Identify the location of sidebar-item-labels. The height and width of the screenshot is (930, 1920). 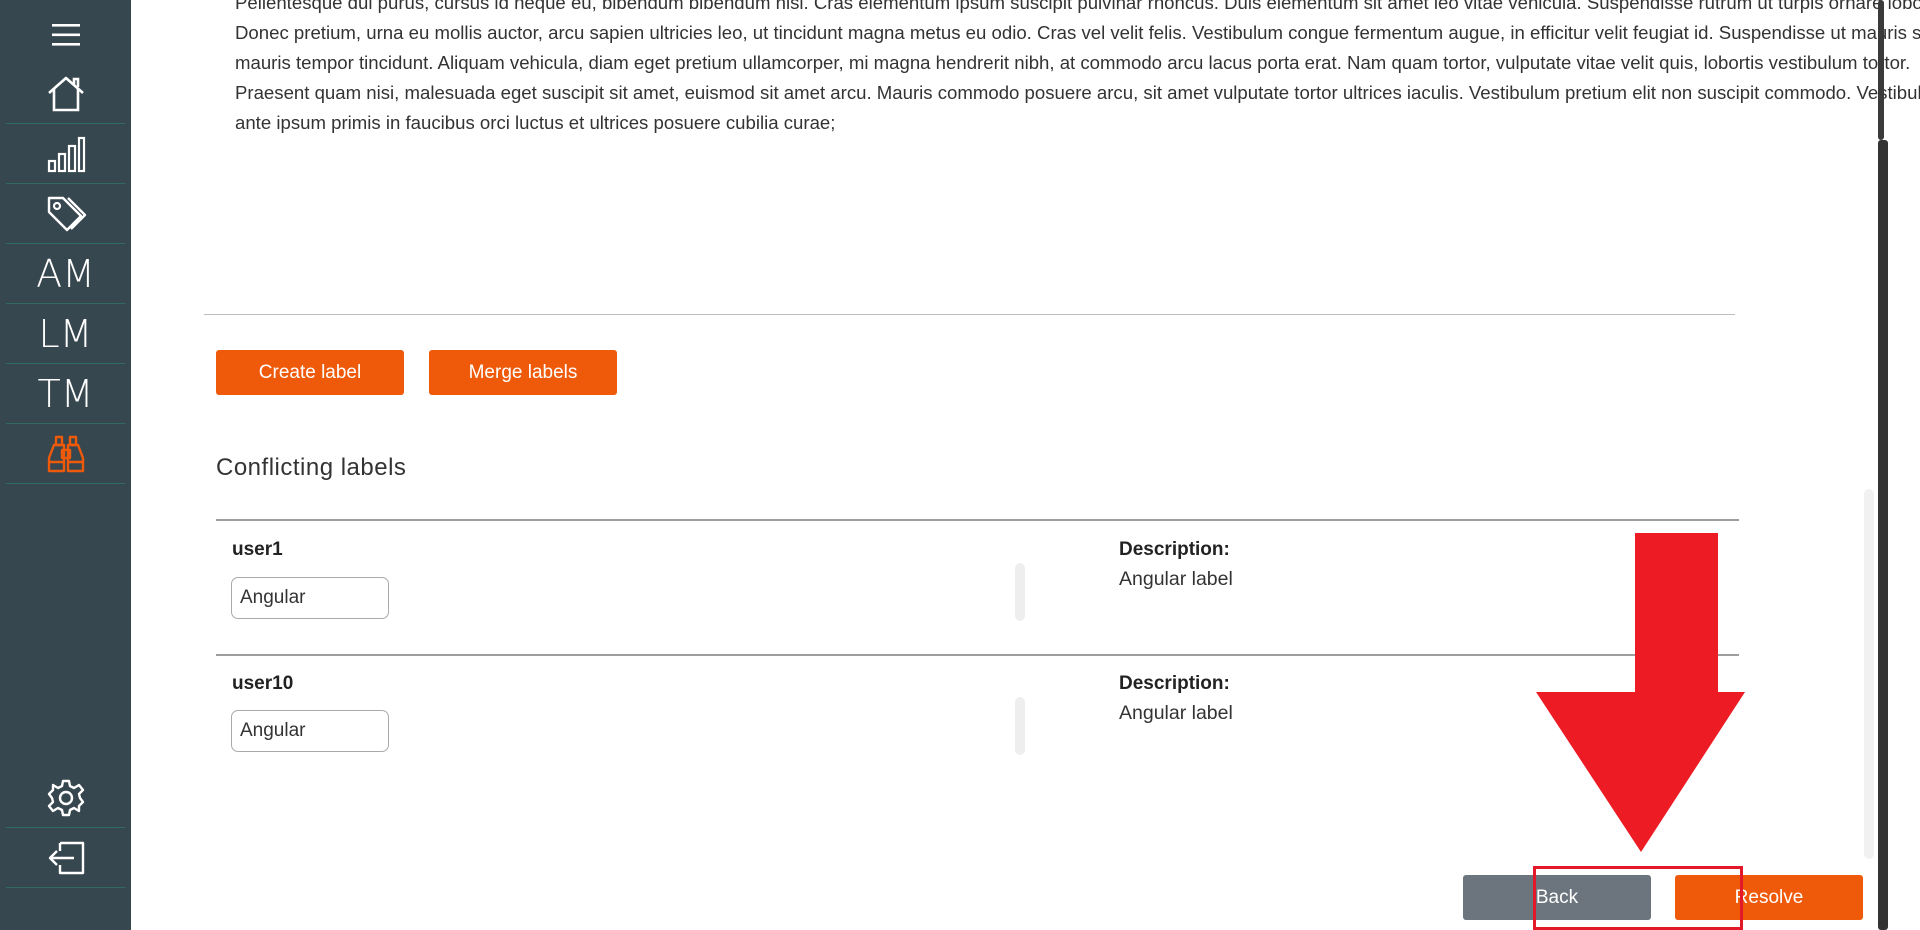
(65, 214).